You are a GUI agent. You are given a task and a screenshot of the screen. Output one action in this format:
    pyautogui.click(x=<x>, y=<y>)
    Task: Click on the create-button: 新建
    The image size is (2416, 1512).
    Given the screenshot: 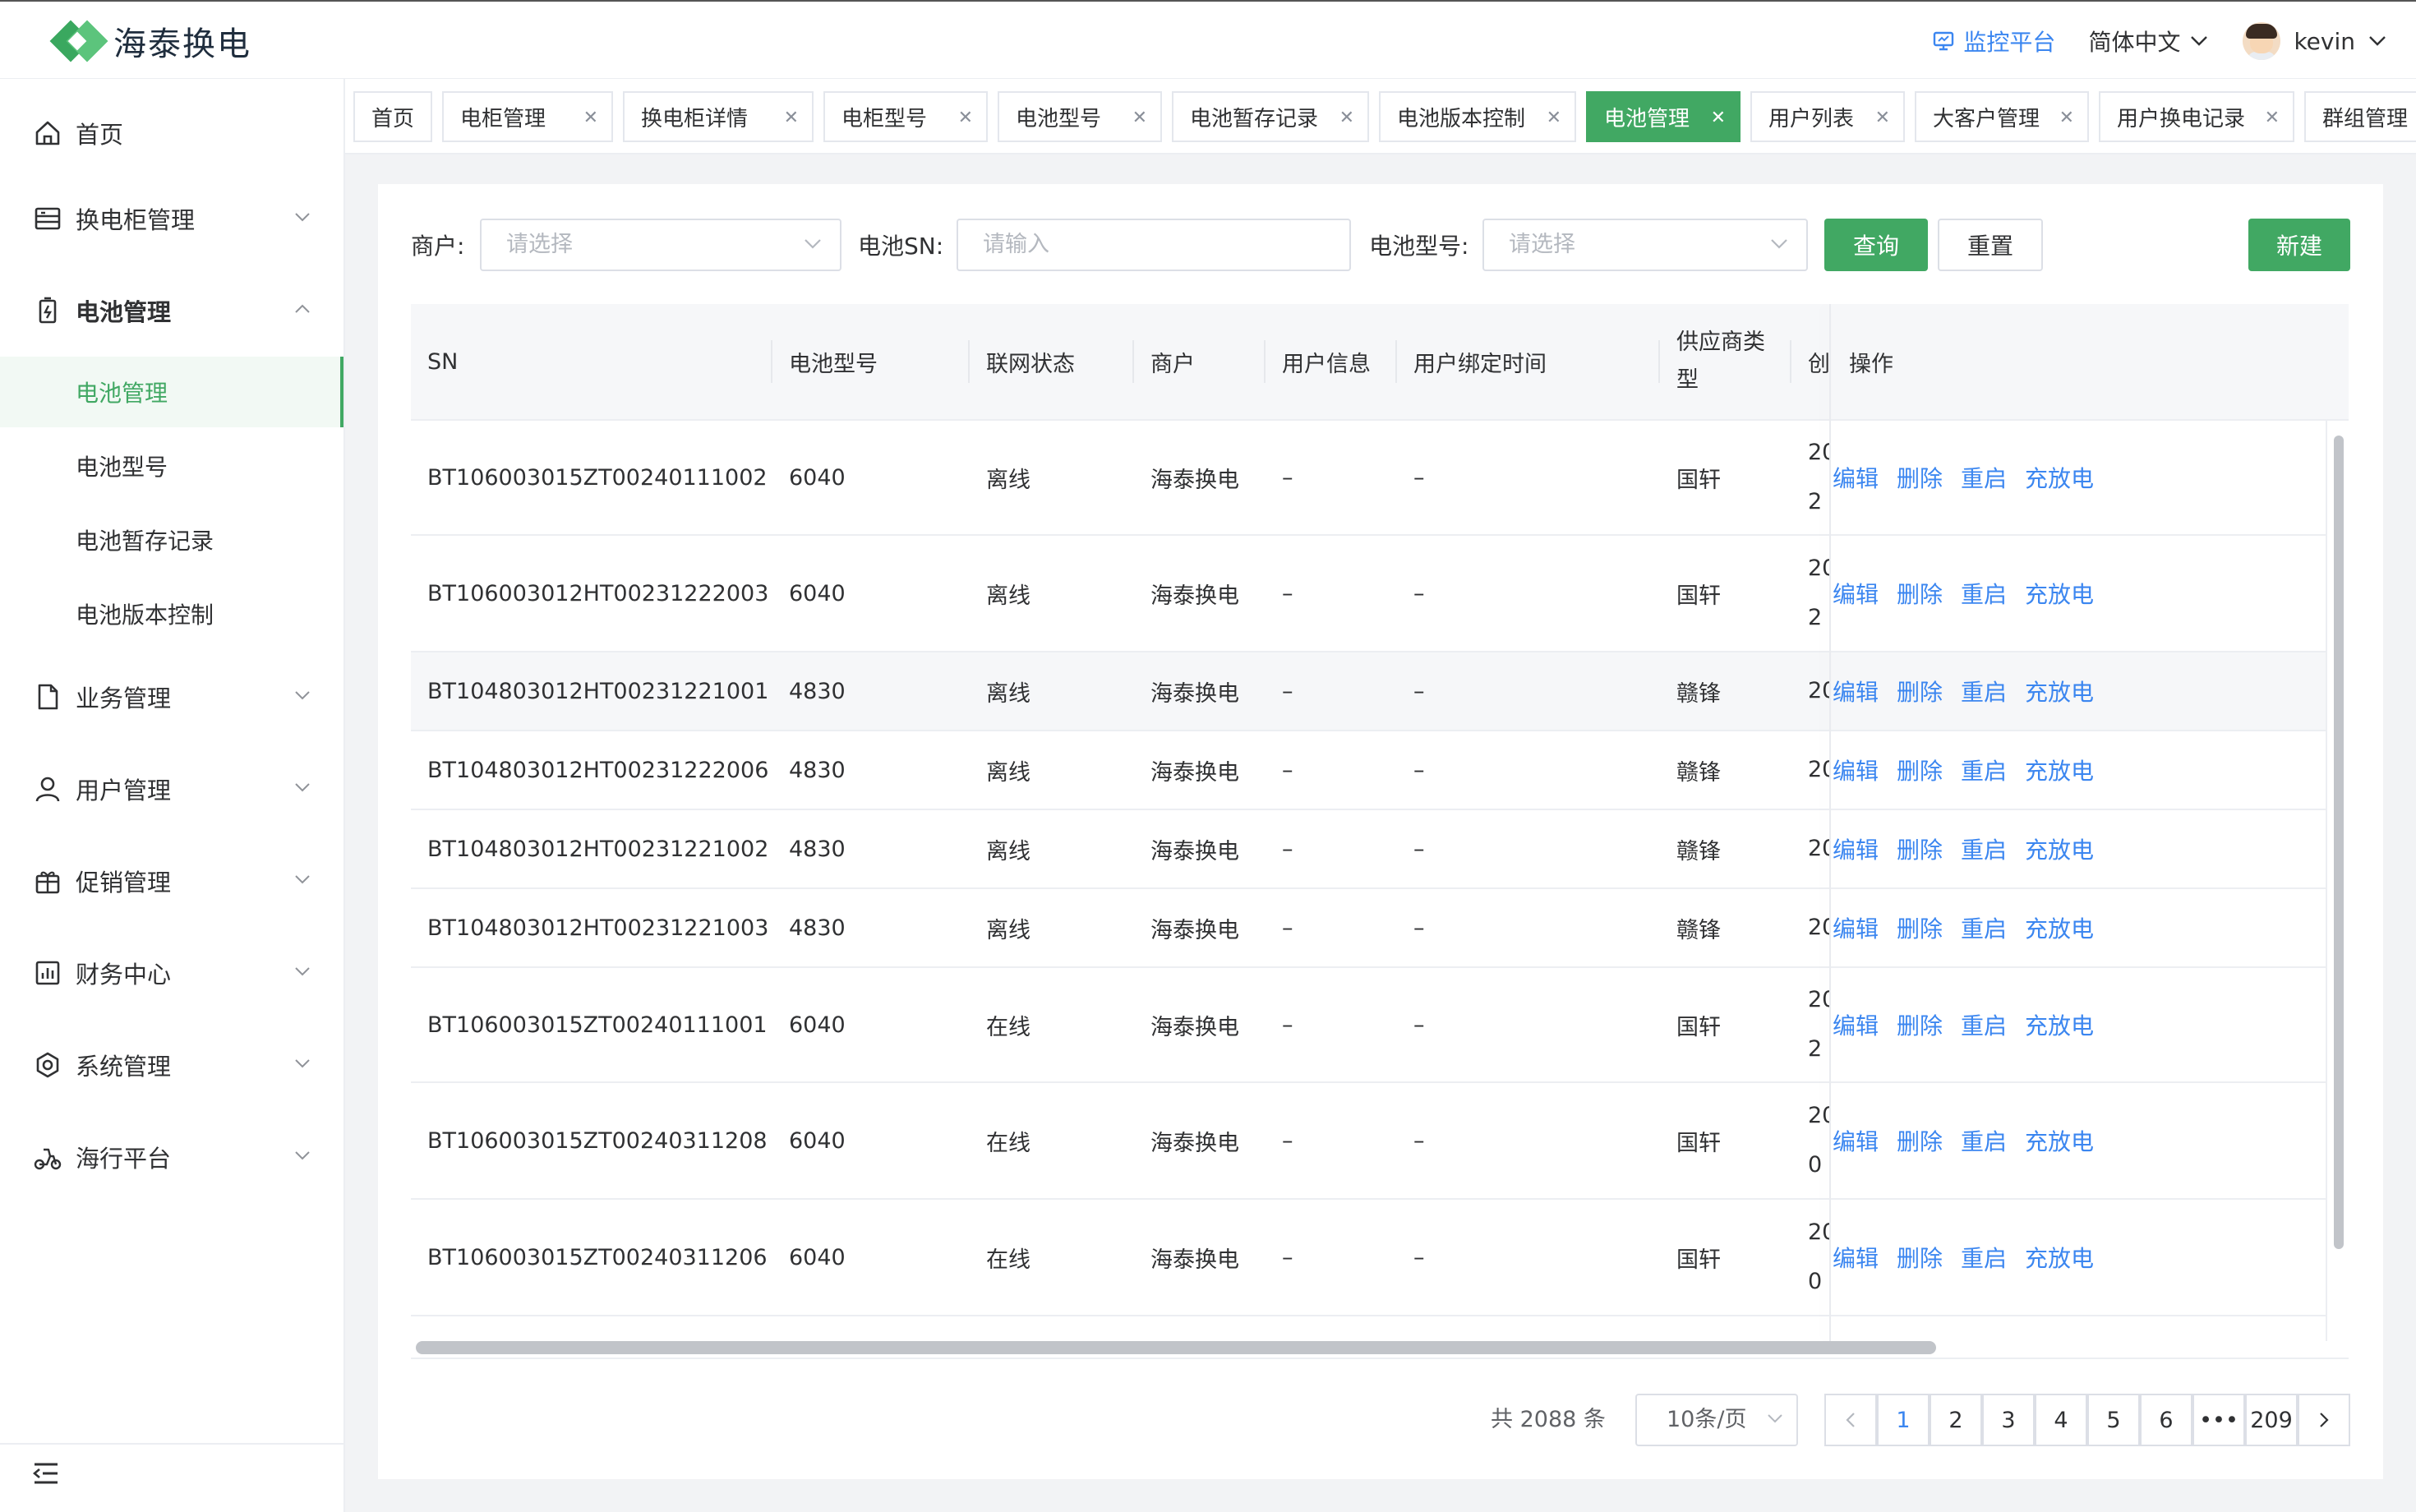 What is the action you would take?
    pyautogui.click(x=2299, y=245)
    